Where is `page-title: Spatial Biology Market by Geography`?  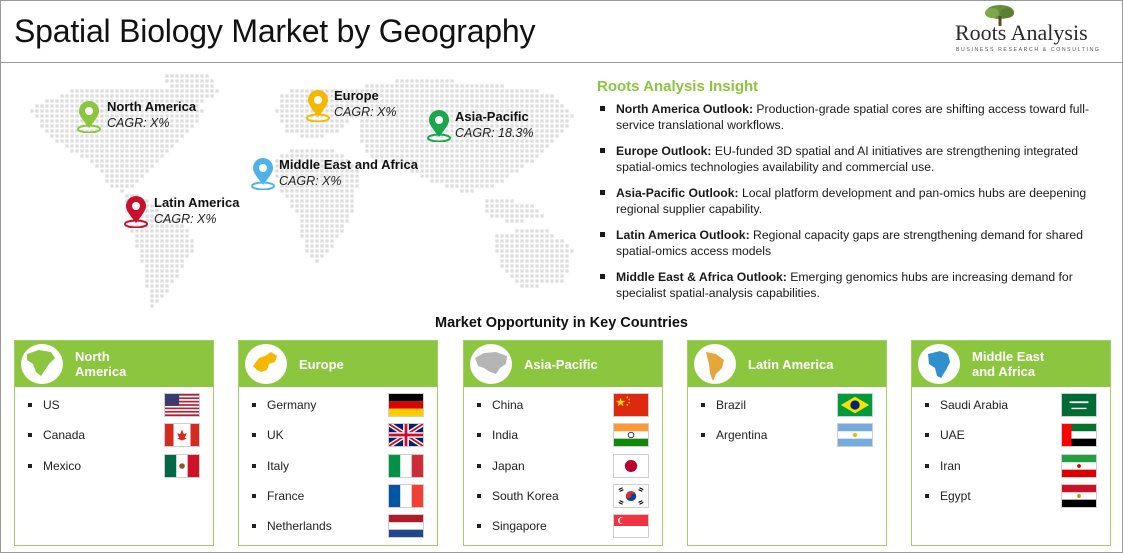 page-title: Spatial Biology Market by Geography is located at coordinates (275, 31).